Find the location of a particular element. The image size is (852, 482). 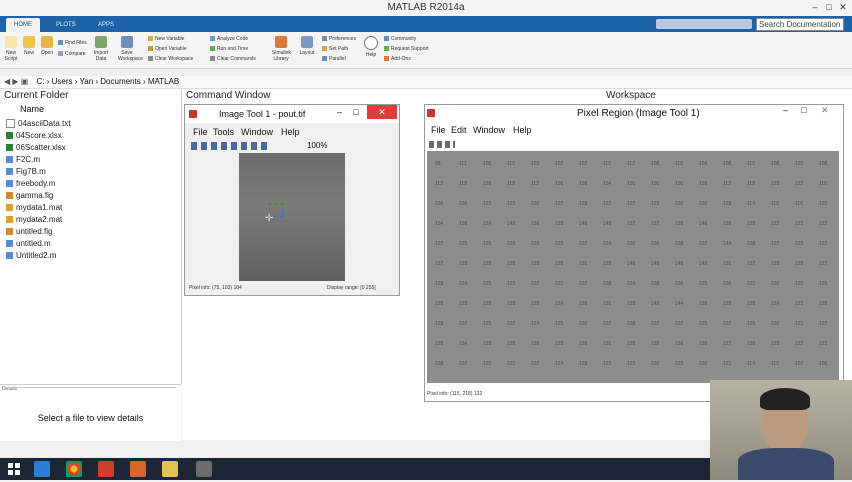

file-item: F2C.m is located at coordinates (23, 159).